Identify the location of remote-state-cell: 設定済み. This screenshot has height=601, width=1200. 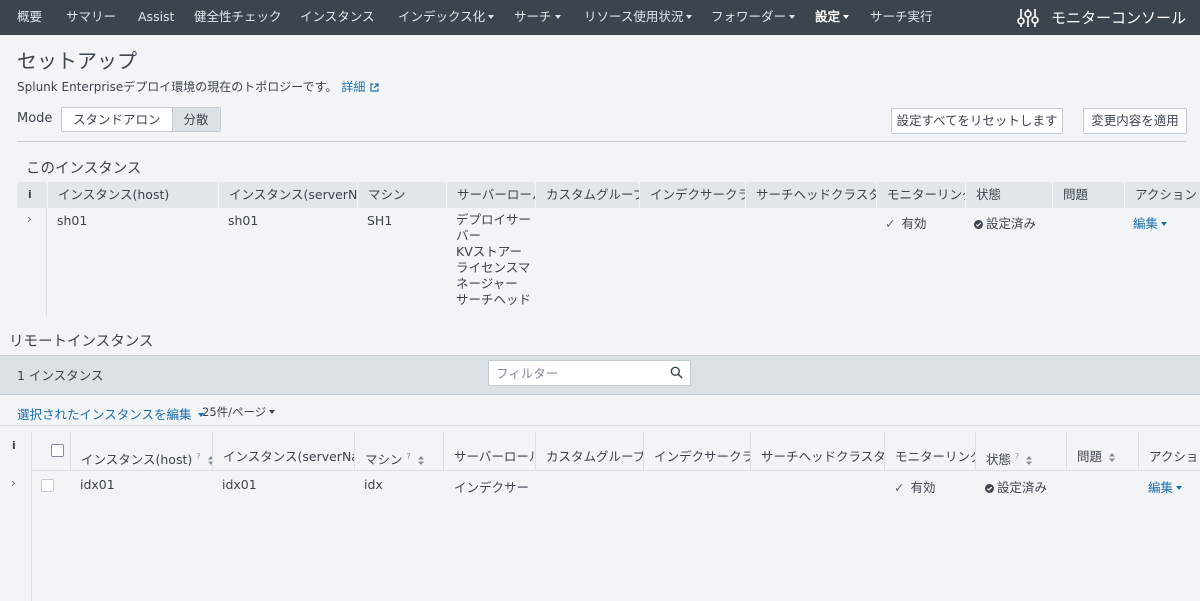
(1016, 486).